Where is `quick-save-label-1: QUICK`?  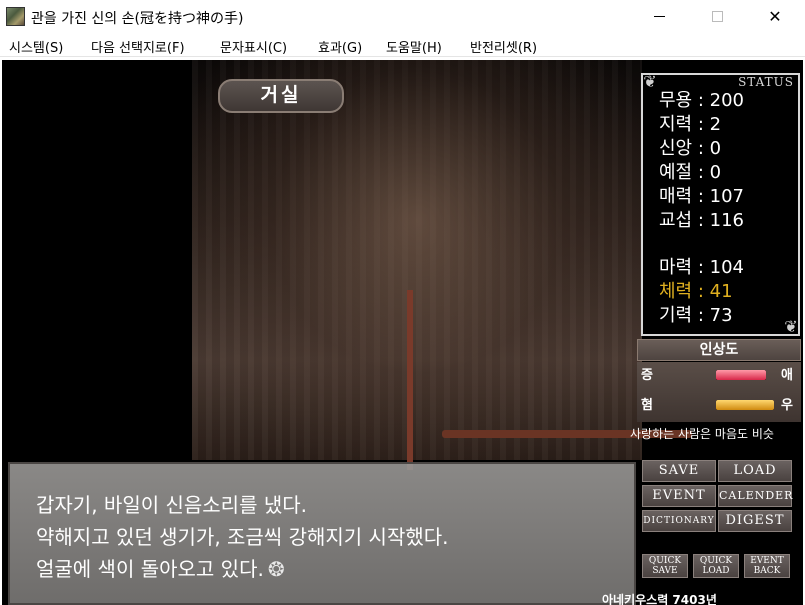 quick-save-label-1: QUICK is located at coordinates (665, 561).